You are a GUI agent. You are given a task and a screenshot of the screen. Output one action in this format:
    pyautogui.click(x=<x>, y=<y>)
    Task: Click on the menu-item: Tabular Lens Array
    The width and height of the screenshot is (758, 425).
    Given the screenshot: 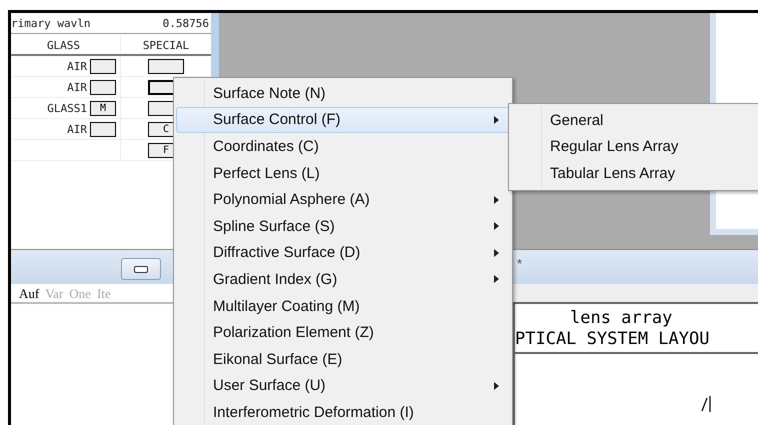 What is the action you would take?
    pyautogui.click(x=634, y=173)
    